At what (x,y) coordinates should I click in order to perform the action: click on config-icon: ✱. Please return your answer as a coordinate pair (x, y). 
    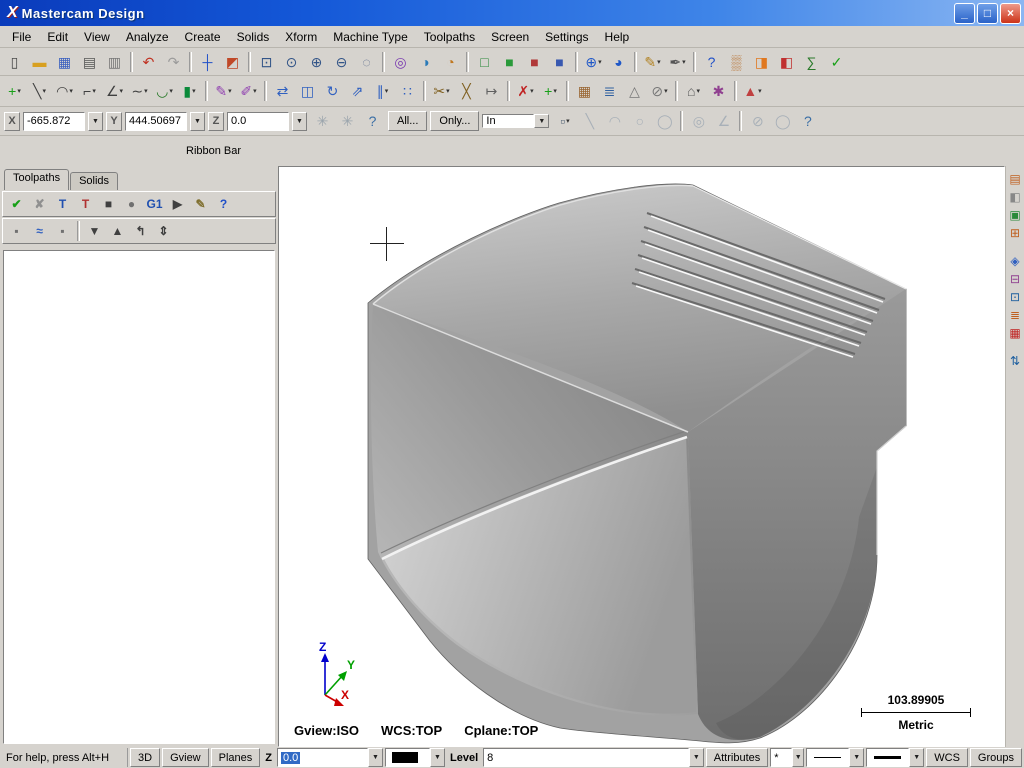
    Looking at the image, I should click on (718, 91).